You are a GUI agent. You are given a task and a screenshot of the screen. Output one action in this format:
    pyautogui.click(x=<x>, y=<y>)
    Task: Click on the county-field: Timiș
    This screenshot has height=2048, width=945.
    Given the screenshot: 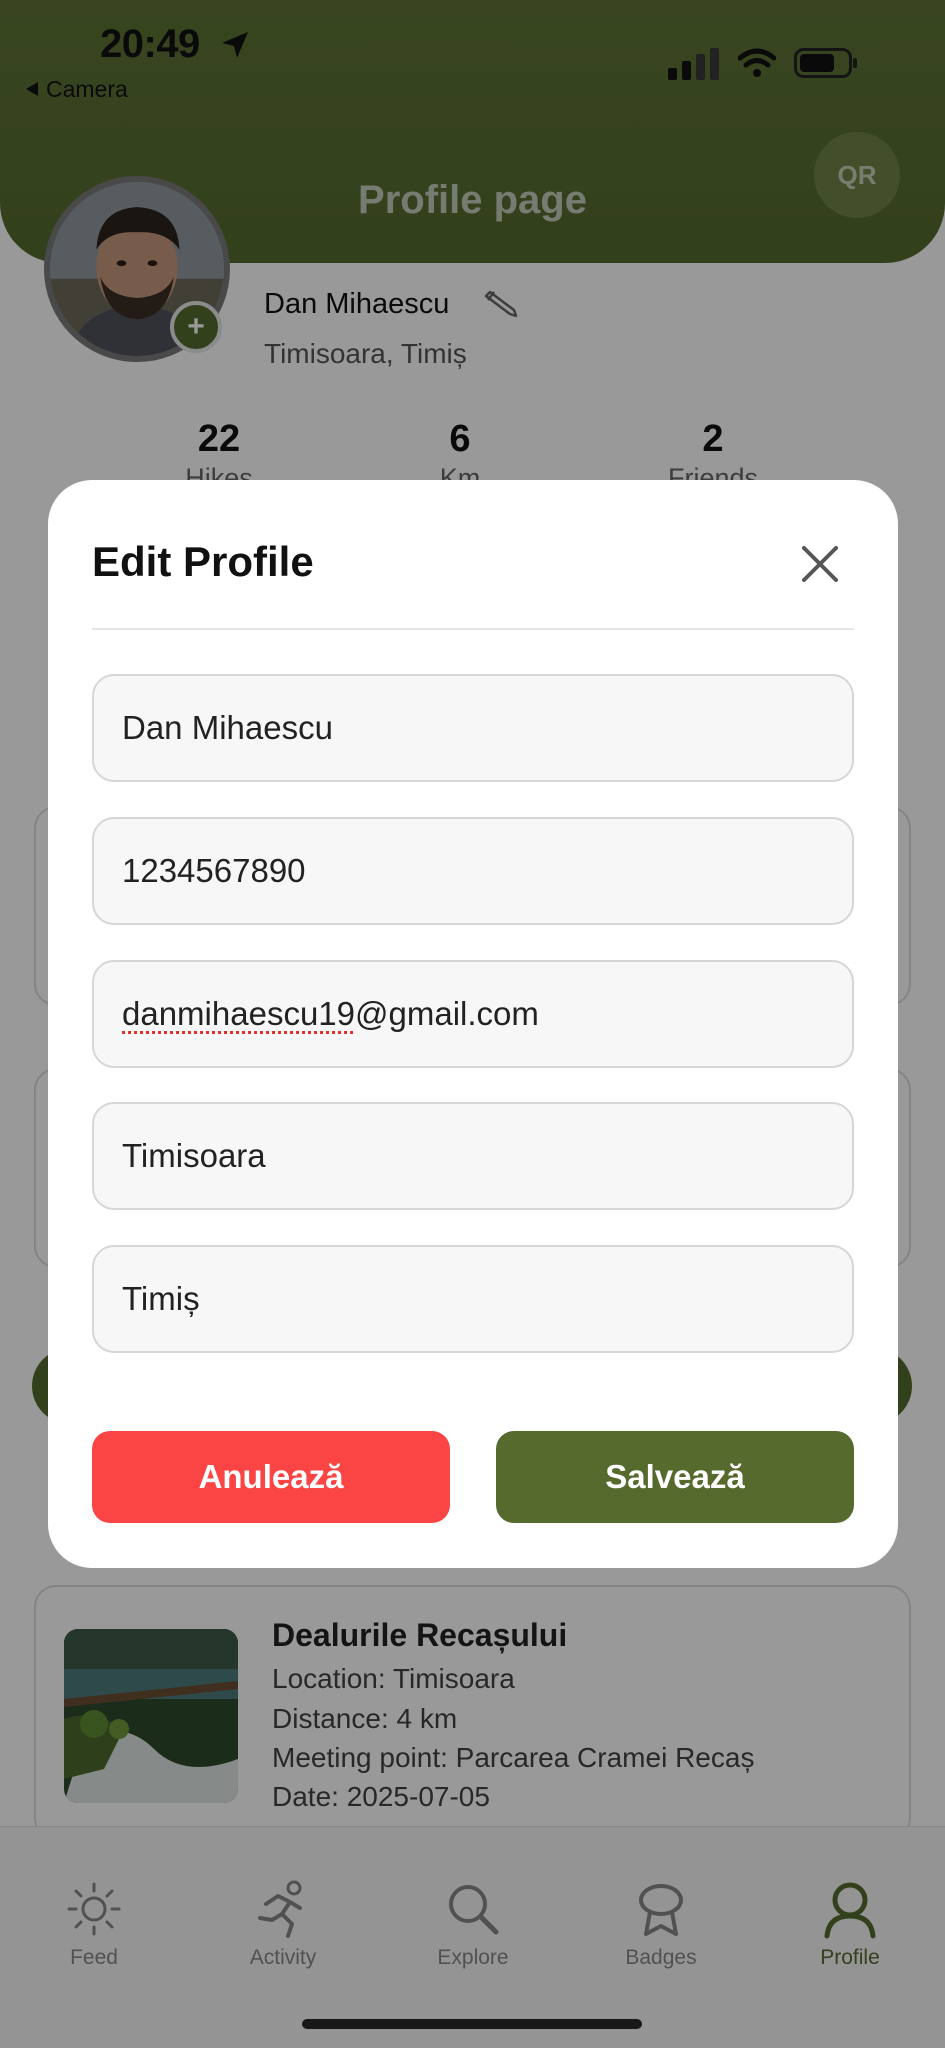 What is the action you would take?
    pyautogui.click(x=473, y=1299)
    